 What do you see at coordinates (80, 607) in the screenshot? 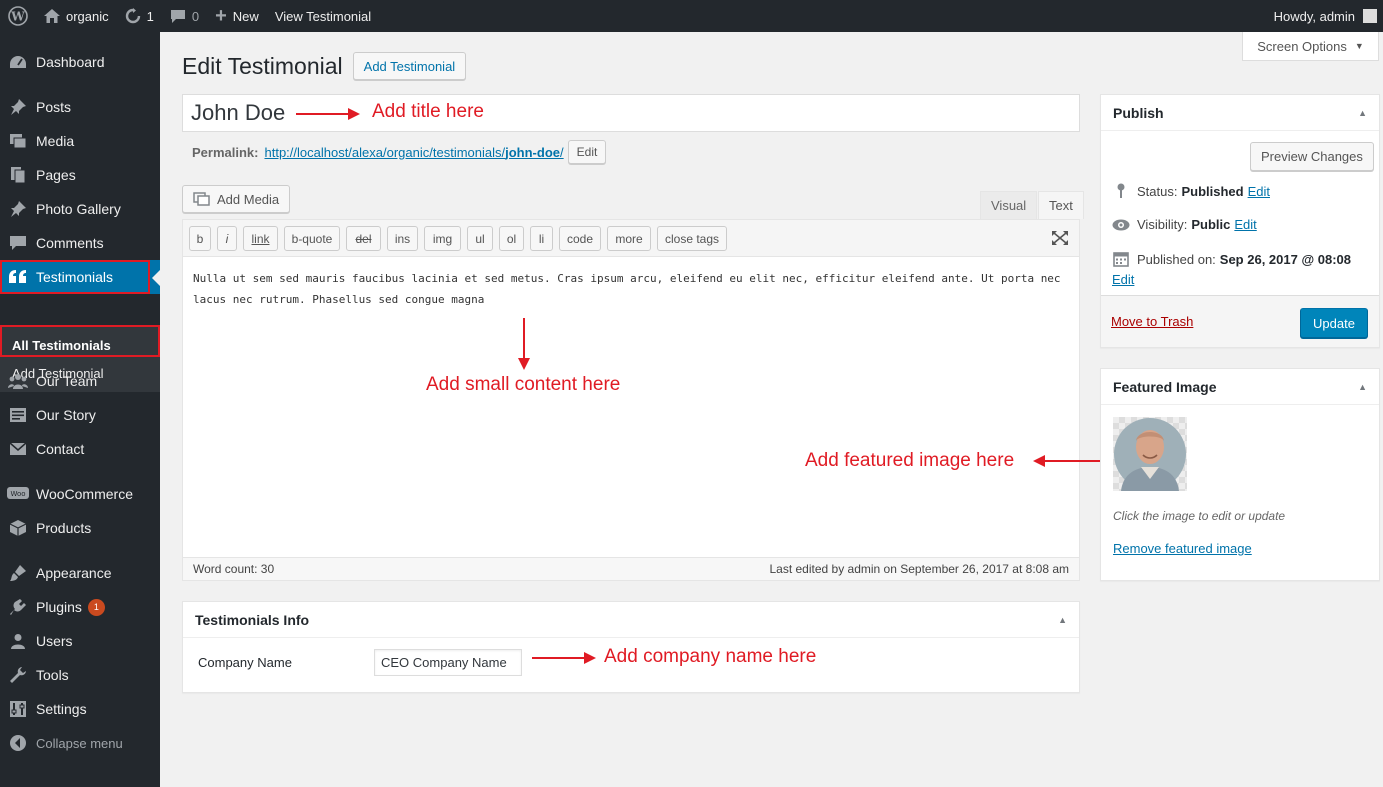
I see `sidebar-item-plugins: Plugins 1` at bounding box center [80, 607].